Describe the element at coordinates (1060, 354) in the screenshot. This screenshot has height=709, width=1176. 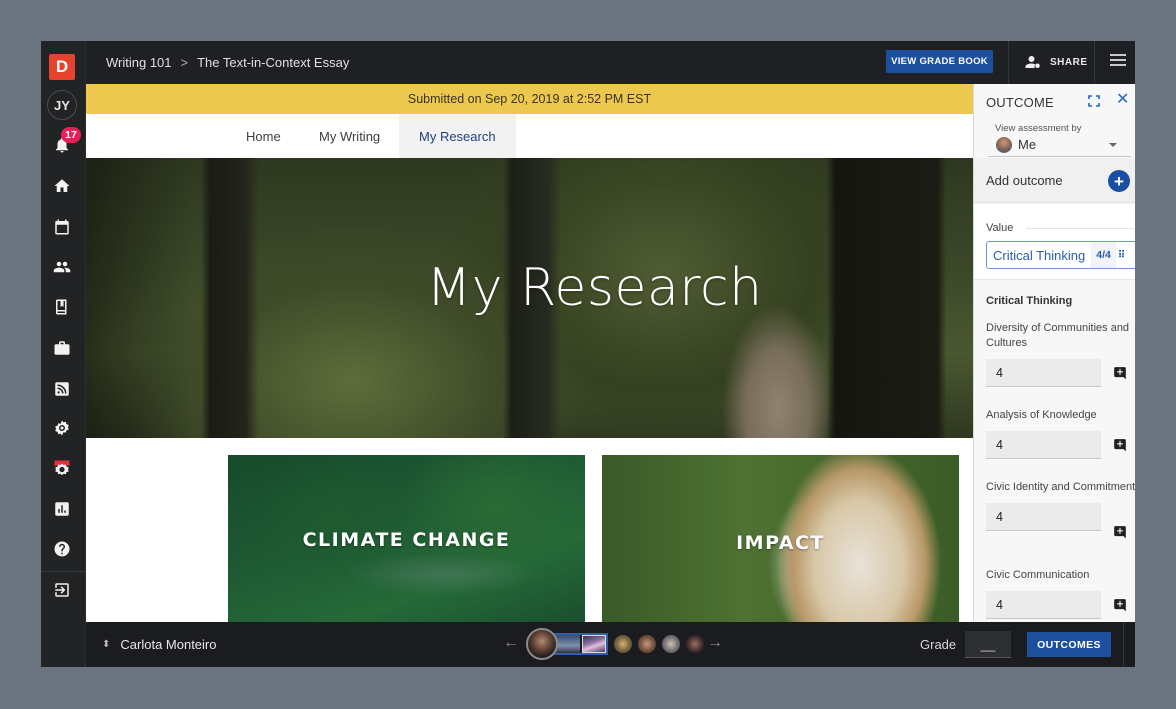
I see `criterion-item: Diversity of Communities and Cultures` at that location.